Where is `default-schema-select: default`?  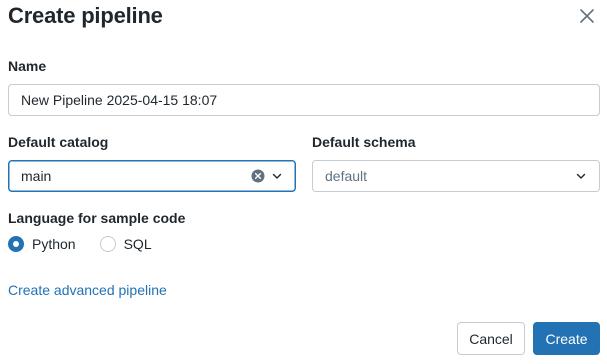
default-schema-select: default is located at coordinates (456, 176).